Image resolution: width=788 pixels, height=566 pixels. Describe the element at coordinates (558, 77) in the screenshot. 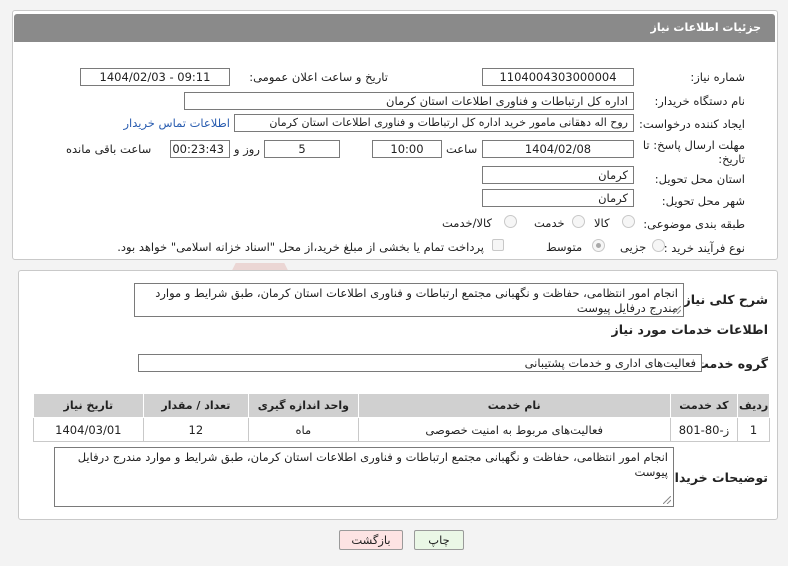

I see `need-number-field: 1104004303000004` at that location.